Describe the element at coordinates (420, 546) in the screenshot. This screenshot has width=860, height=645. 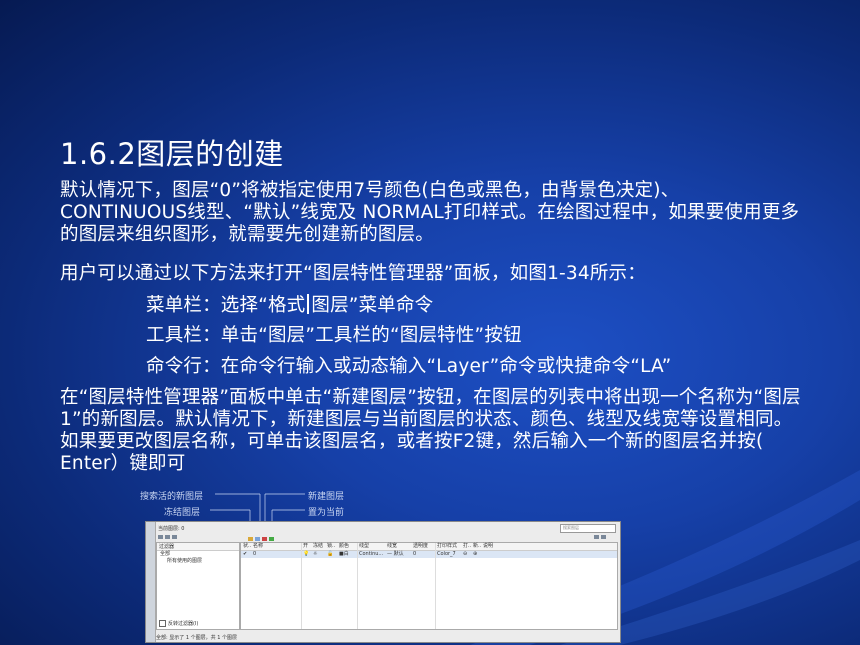
I see `column-header: 透明度` at that location.